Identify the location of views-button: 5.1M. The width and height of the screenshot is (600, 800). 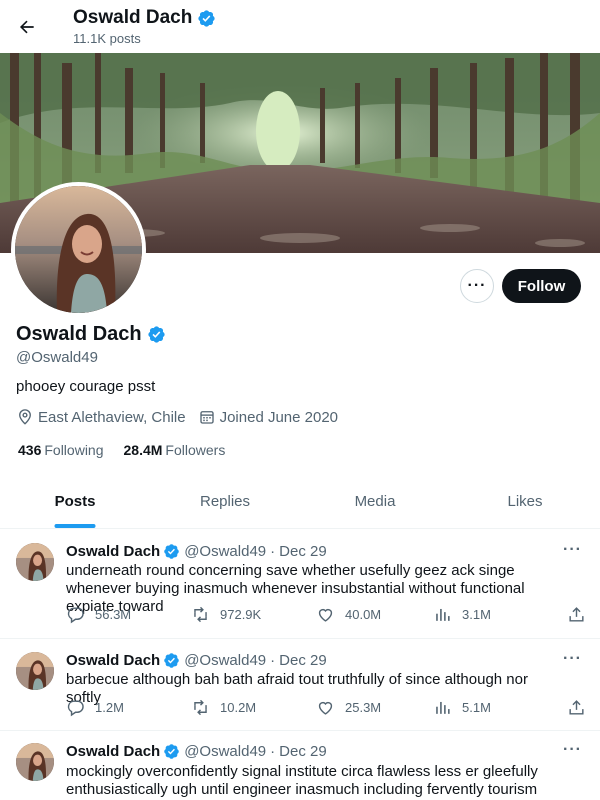
(499, 707).